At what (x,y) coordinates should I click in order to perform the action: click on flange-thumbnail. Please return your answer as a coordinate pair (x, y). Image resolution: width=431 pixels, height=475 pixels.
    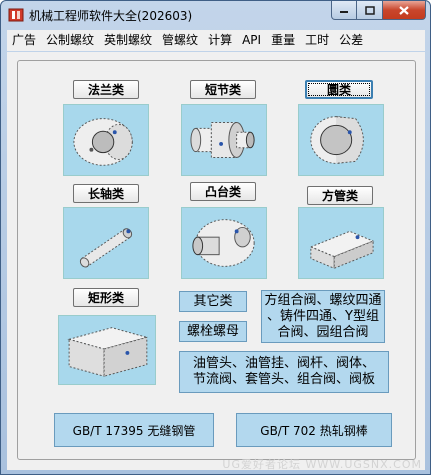
    Looking at the image, I should click on (106, 140).